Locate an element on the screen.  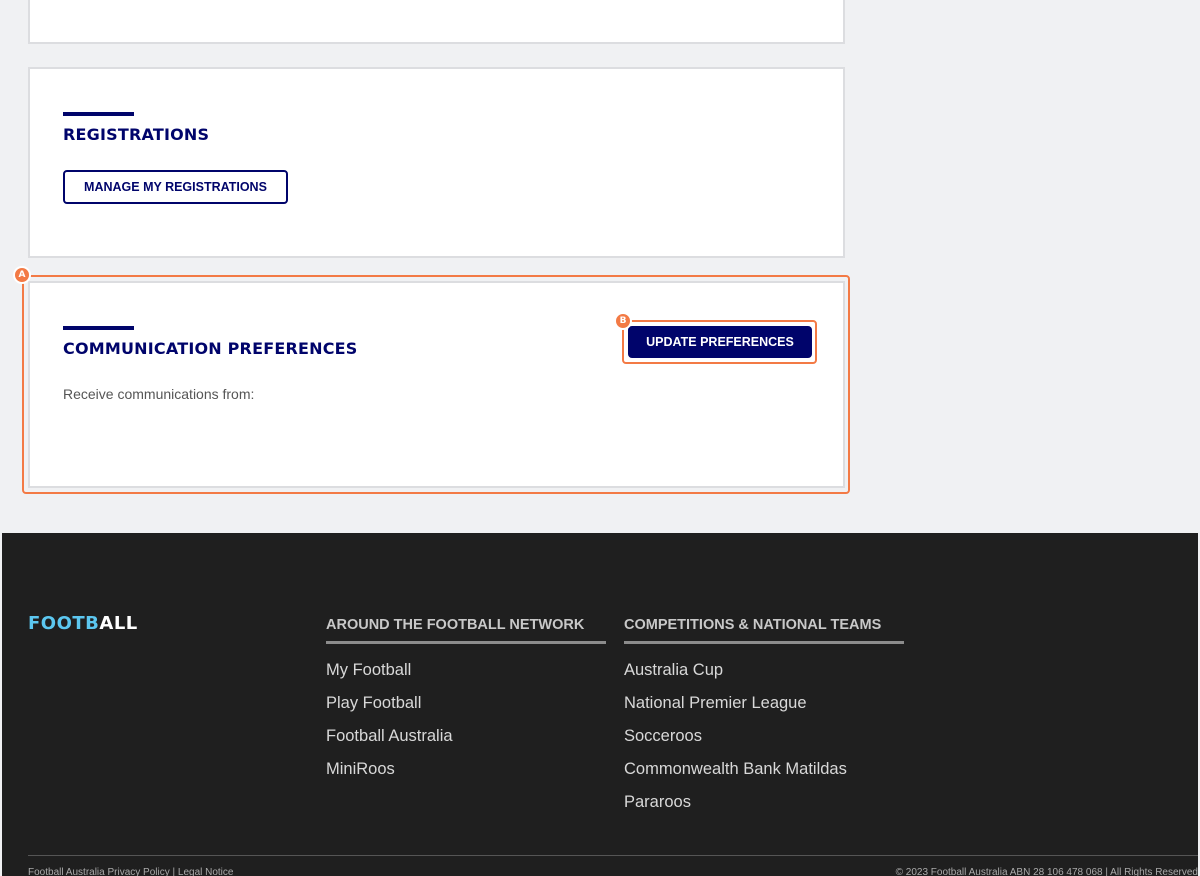
football-logo: FOOTBALL is located at coordinates (83, 623).